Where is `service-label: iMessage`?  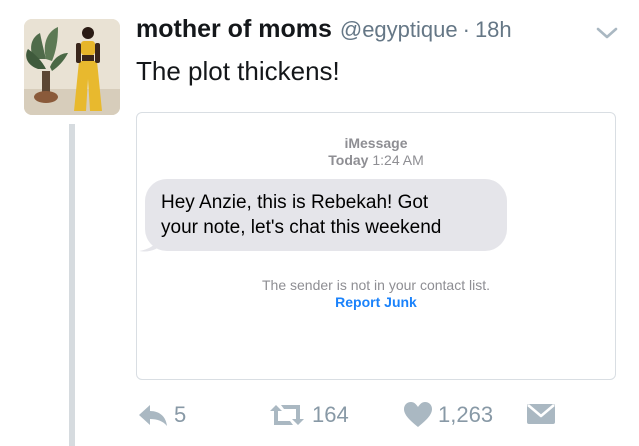 service-label: iMessage is located at coordinates (376, 143).